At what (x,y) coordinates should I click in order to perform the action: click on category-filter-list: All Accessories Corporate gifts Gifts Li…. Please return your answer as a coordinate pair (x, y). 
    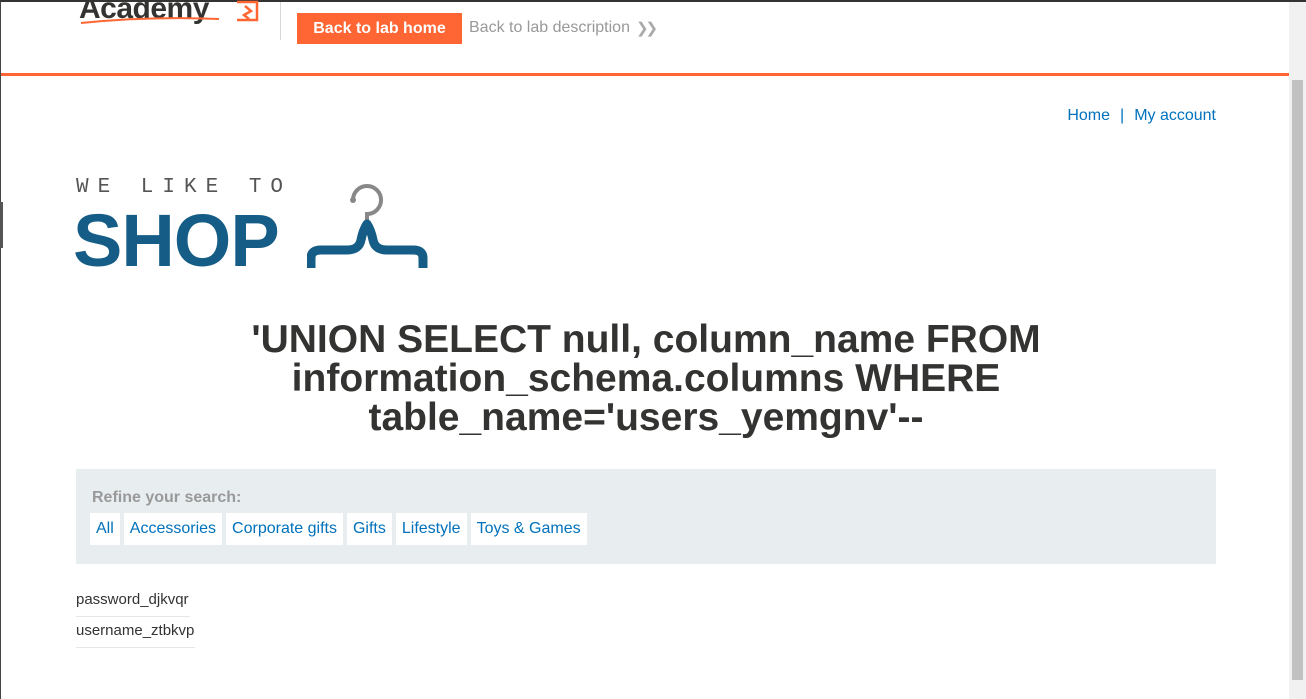
    Looking at the image, I should click on (338, 529).